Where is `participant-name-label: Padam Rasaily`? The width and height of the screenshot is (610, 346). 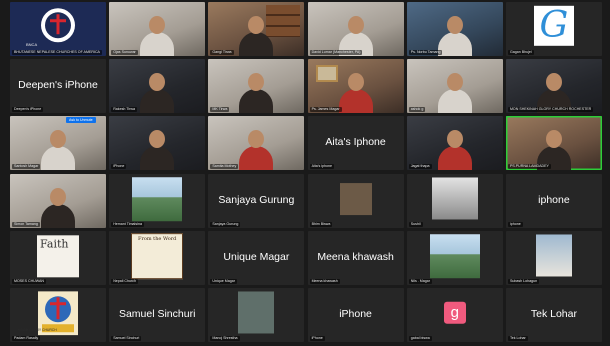 participant-name-label: Padam Rasaily is located at coordinates (26, 338).